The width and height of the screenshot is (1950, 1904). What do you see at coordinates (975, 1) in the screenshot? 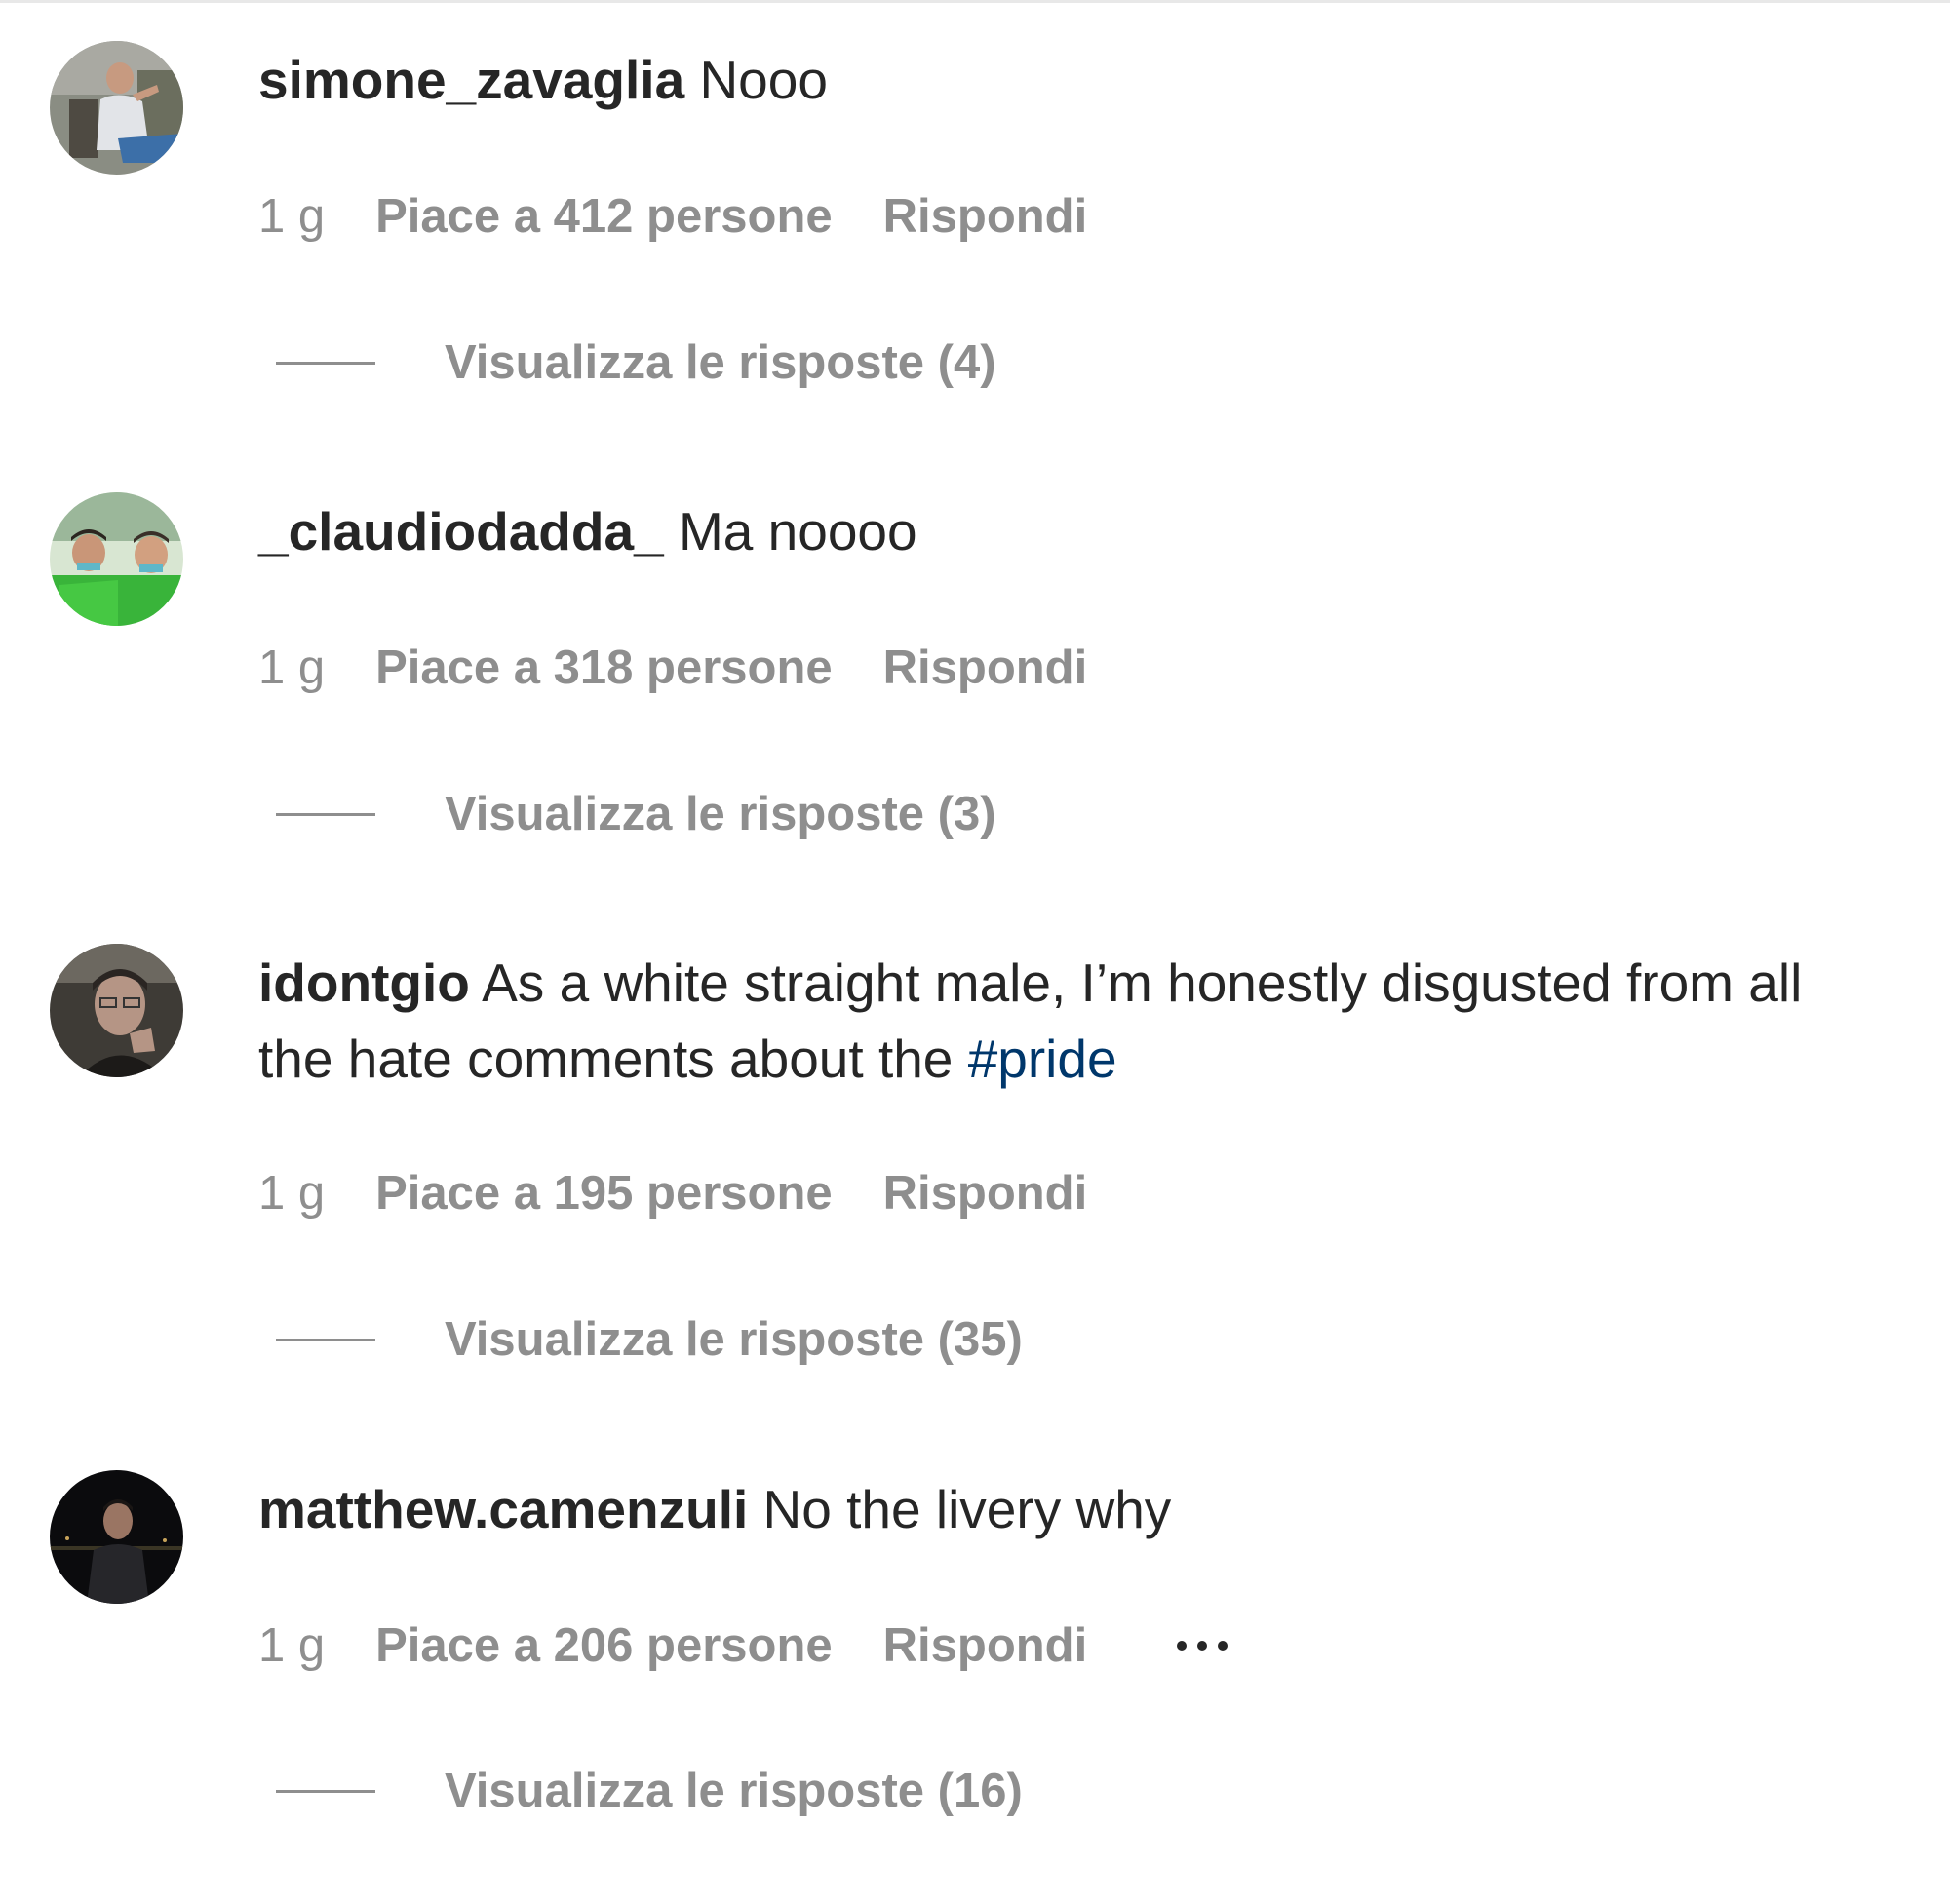
I see `top-divider` at bounding box center [975, 1].